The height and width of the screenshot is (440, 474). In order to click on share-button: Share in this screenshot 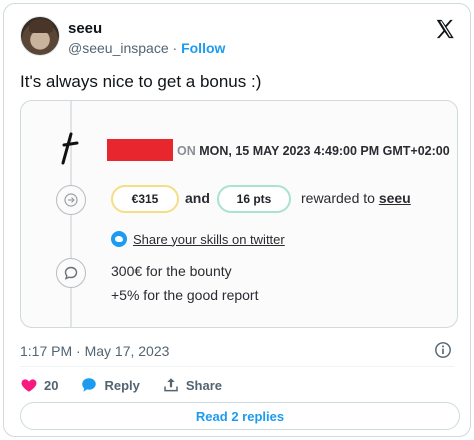, I will do `click(192, 385)`.